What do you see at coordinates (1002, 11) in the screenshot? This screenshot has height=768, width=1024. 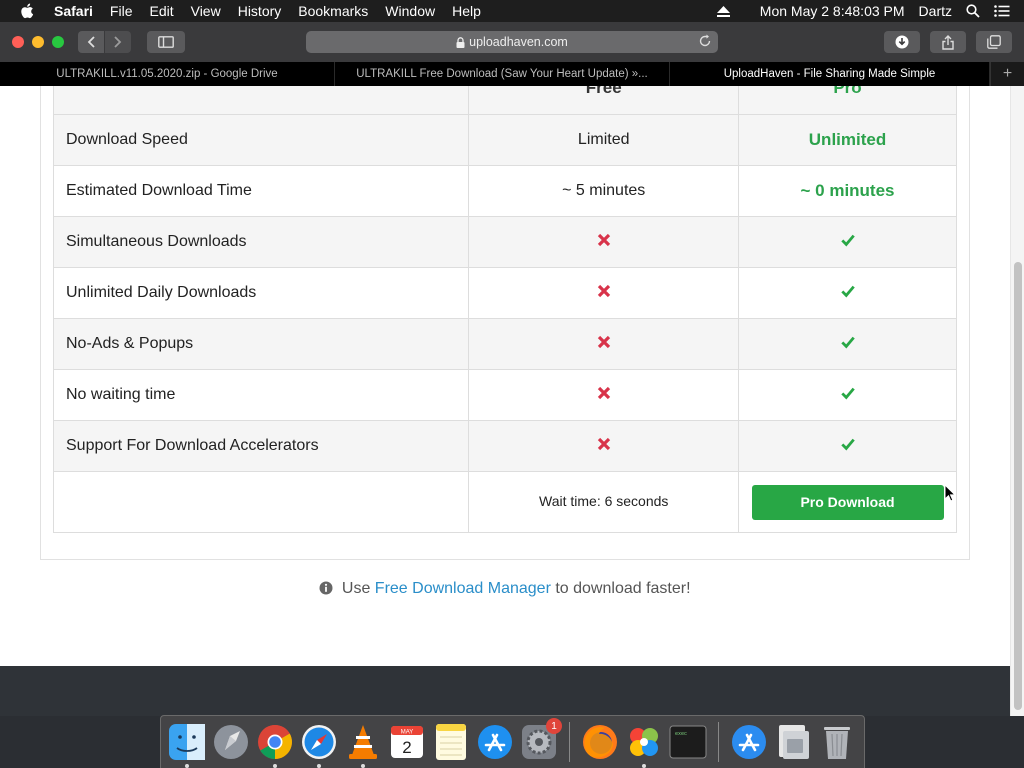 I see `notification-center-icon` at bounding box center [1002, 11].